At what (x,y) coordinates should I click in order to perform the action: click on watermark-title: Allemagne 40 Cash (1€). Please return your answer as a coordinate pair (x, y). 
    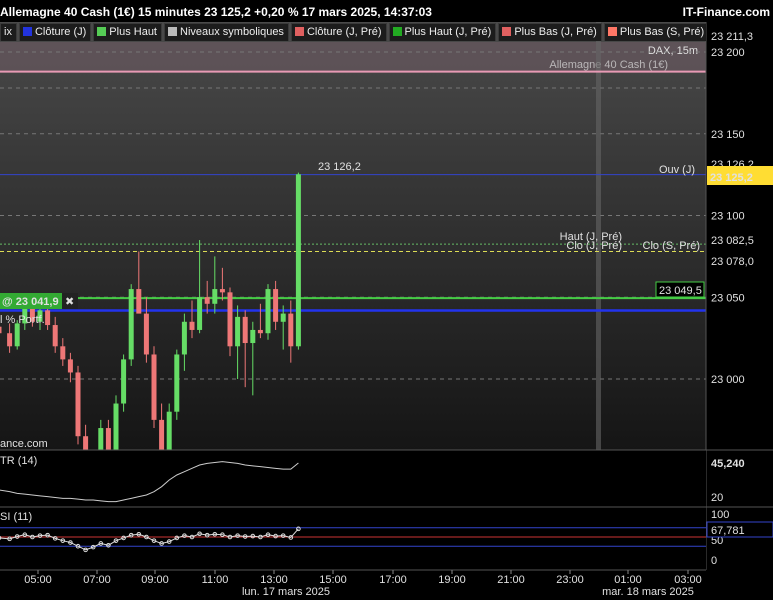
    Looking at the image, I should click on (608, 65).